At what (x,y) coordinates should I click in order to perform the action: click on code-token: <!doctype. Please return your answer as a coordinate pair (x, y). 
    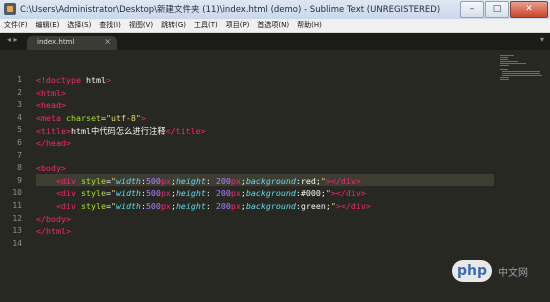
    Looking at the image, I should click on (58, 80).